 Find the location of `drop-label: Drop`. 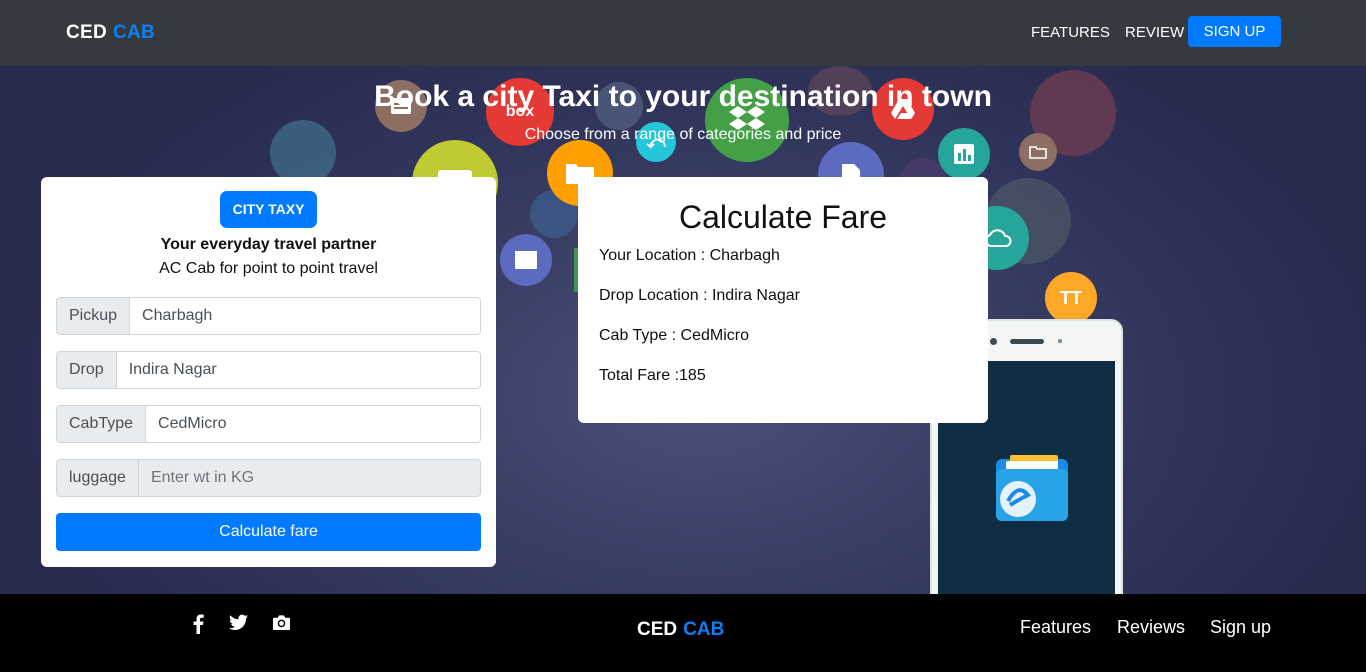

drop-label: Drop is located at coordinates (87, 370).